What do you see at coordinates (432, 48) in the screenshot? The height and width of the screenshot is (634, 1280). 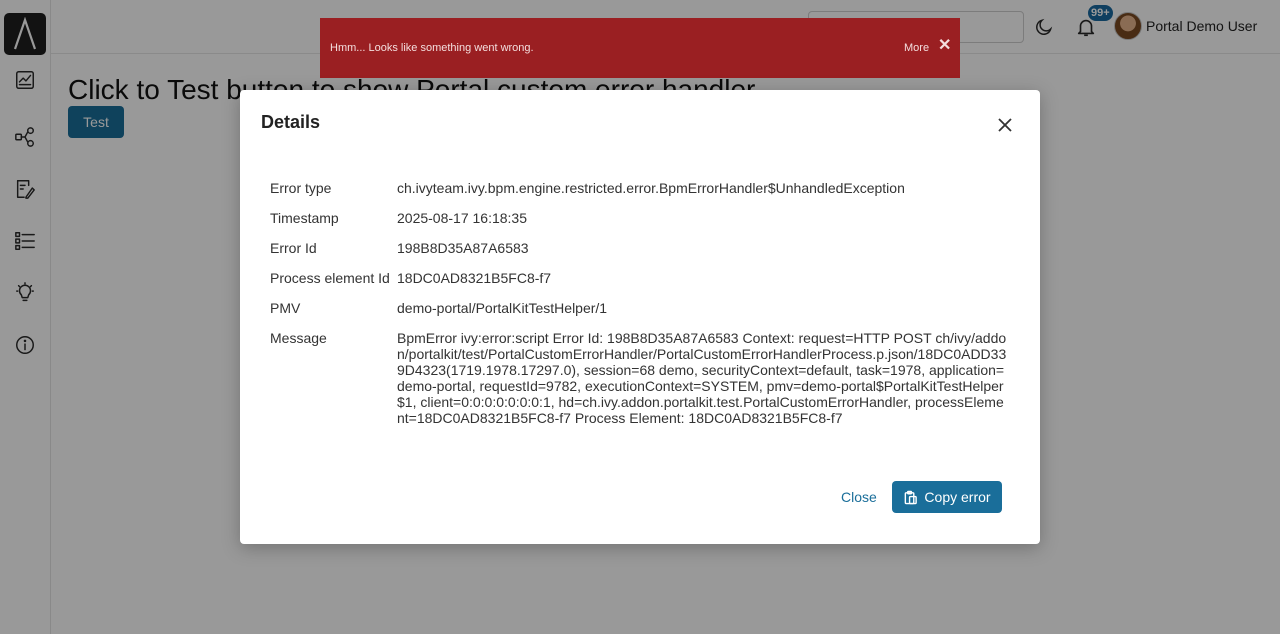 I see `error-notification-message: Hmm... Looks like something went wrong.` at bounding box center [432, 48].